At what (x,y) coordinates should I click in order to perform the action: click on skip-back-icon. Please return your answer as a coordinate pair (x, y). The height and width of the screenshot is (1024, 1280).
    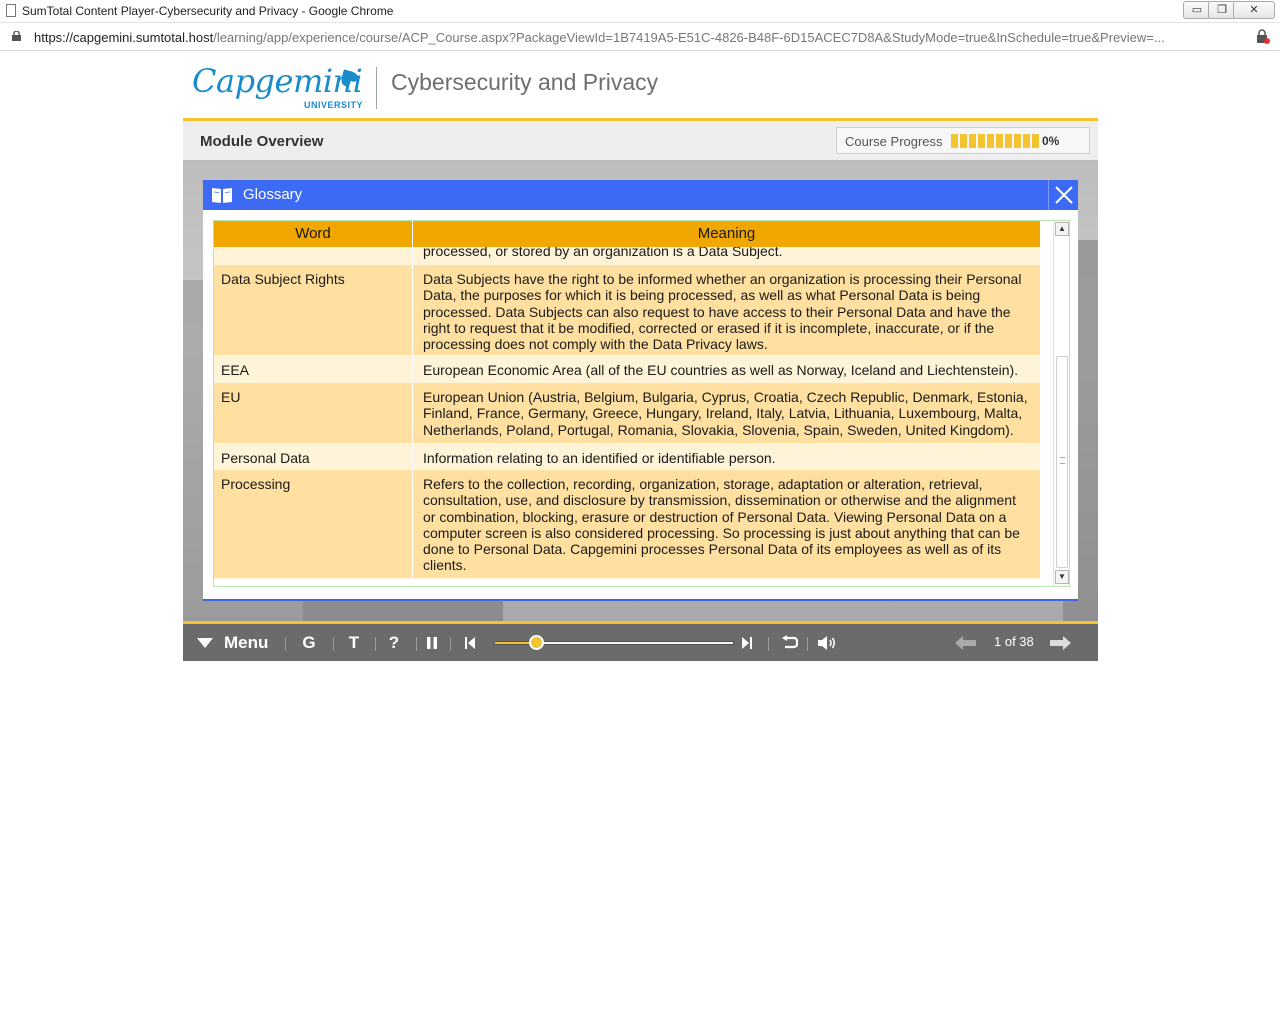
    Looking at the image, I should click on (470, 643).